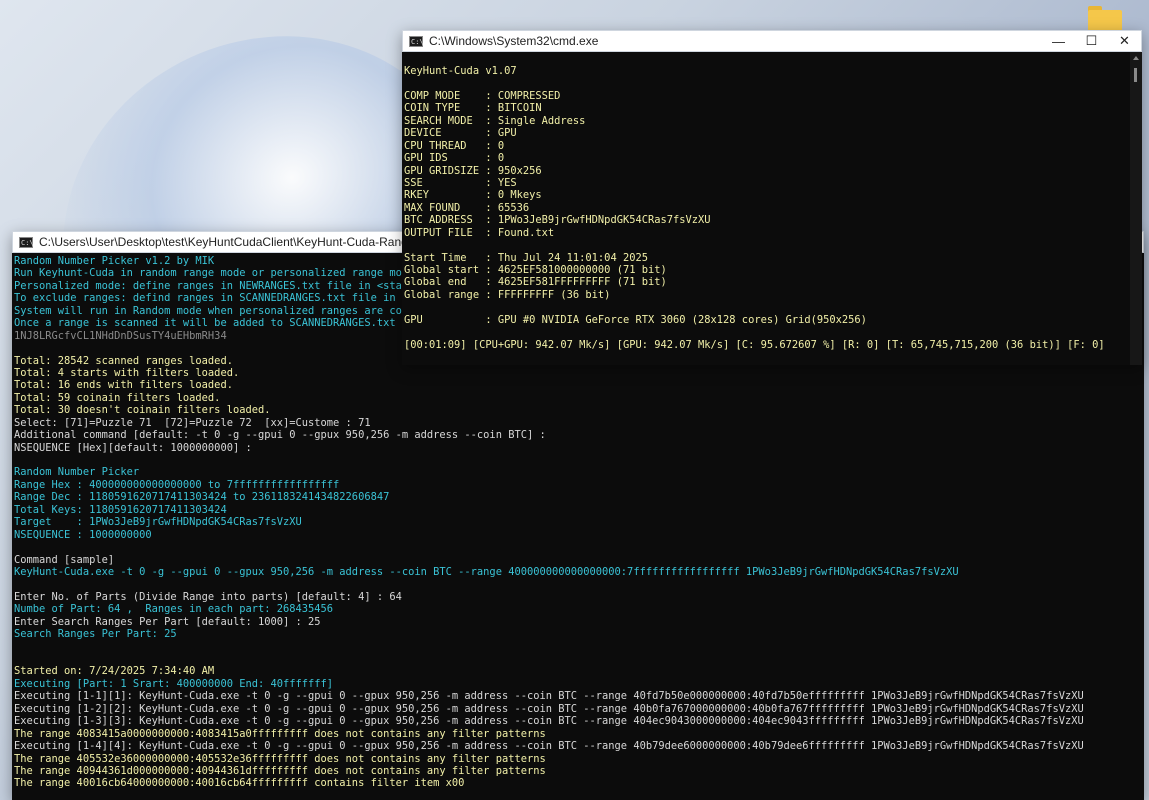 The height and width of the screenshot is (800, 1149). What do you see at coordinates (83, 534) in the screenshot?
I see `left-console-line: NSEQUENCE : 1000000000` at bounding box center [83, 534].